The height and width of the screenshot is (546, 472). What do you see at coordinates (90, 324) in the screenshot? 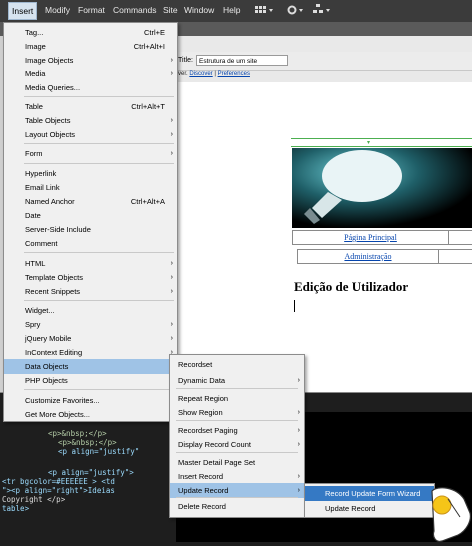
I see `insert-menu-item-spry: Spry ›` at bounding box center [90, 324].